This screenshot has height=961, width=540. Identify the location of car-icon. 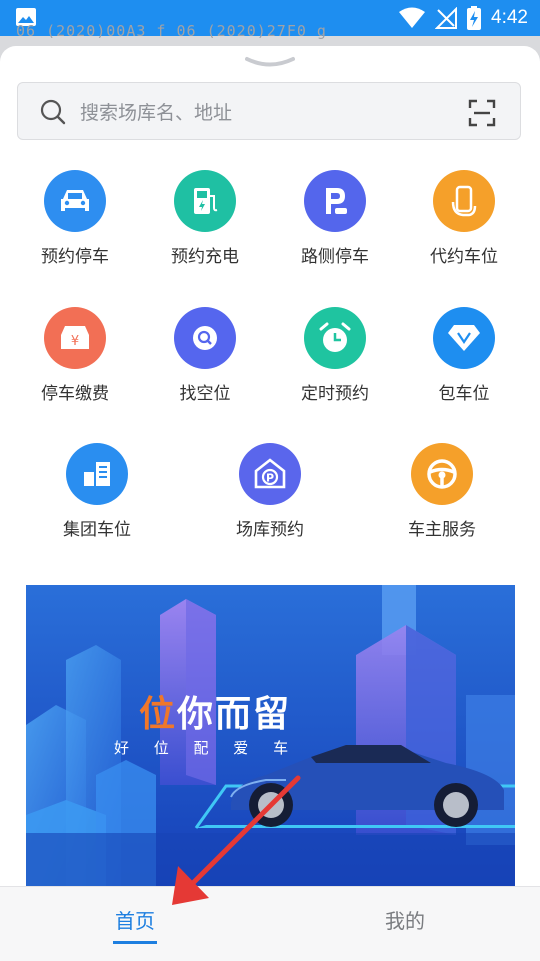
(75, 200).